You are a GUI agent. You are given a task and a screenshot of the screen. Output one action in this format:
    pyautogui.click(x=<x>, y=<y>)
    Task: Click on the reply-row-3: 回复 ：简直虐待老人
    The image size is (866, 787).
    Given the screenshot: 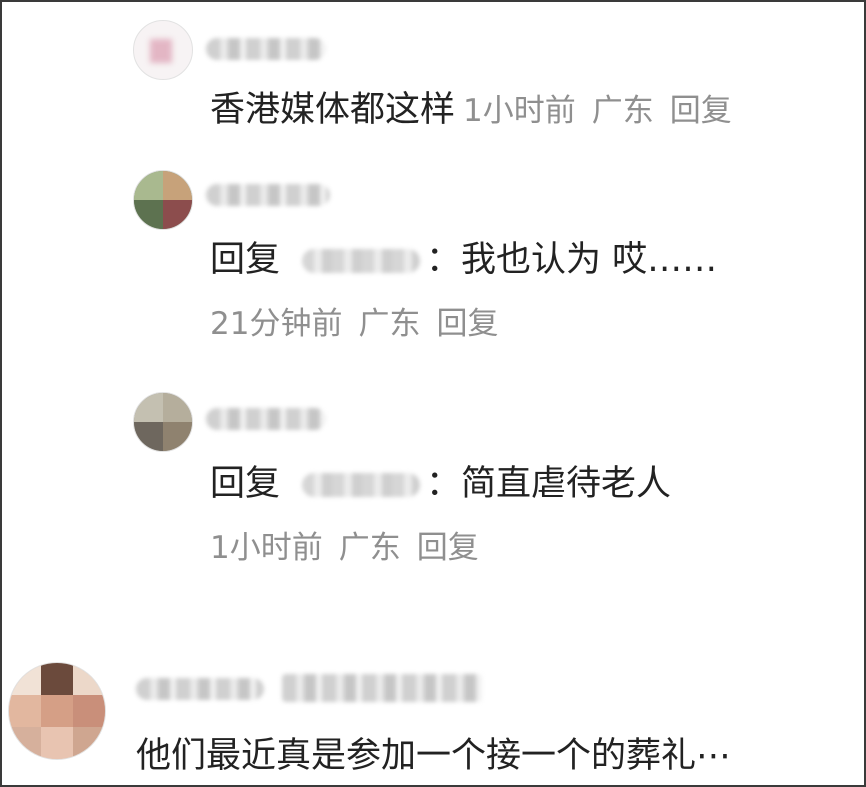 What is the action you would take?
    pyautogui.click(x=440, y=484)
    